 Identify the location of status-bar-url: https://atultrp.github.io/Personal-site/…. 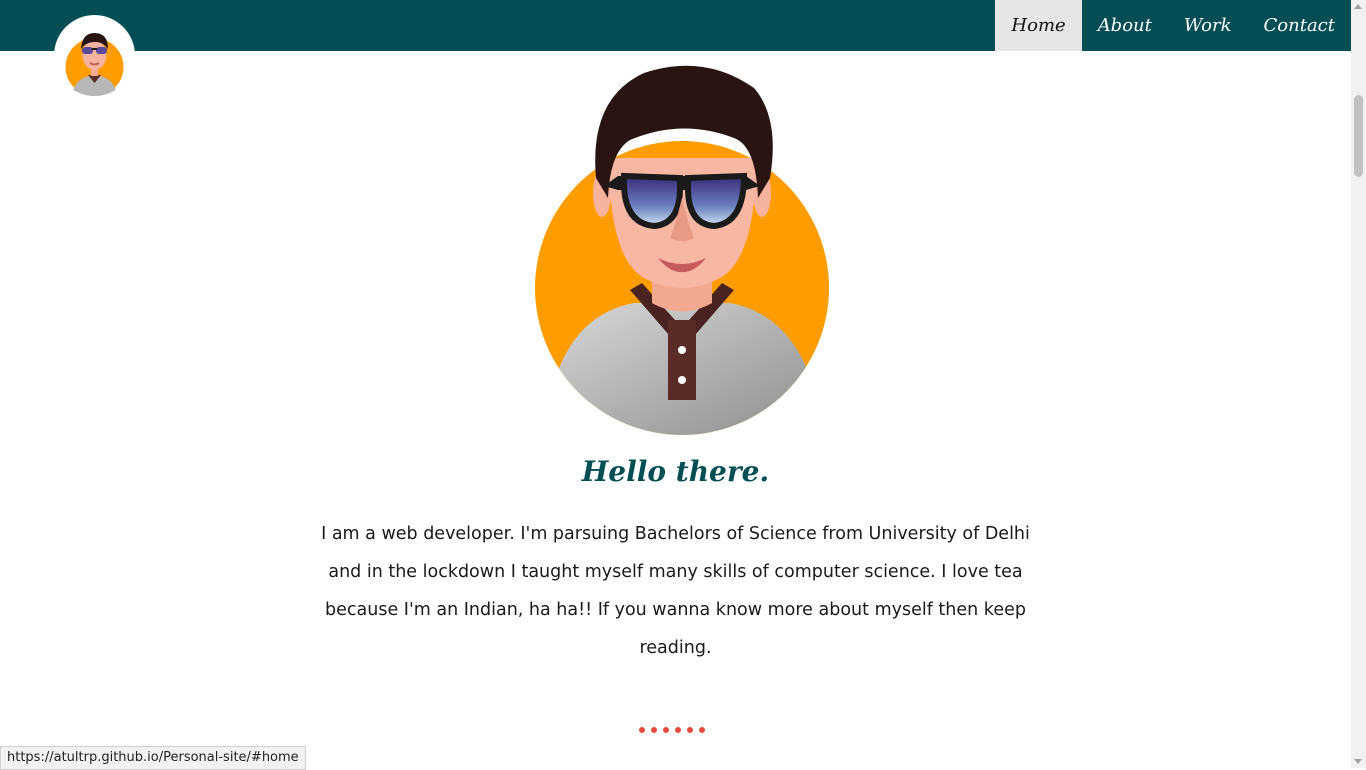
(153, 758).